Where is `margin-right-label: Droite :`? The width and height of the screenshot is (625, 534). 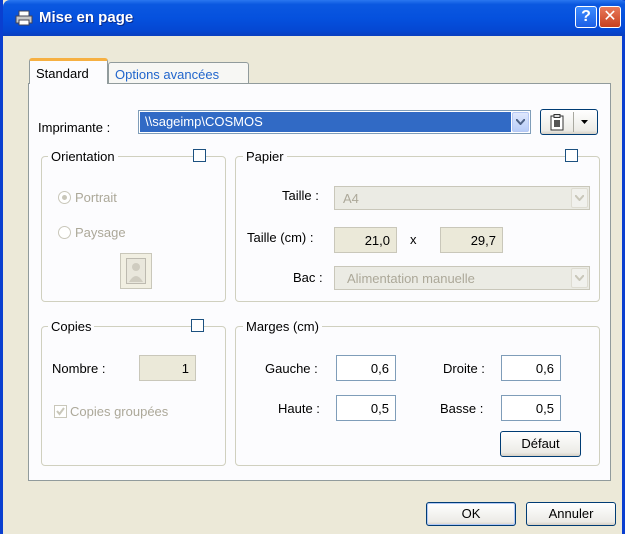 margin-right-label: Droite : is located at coordinates (464, 368).